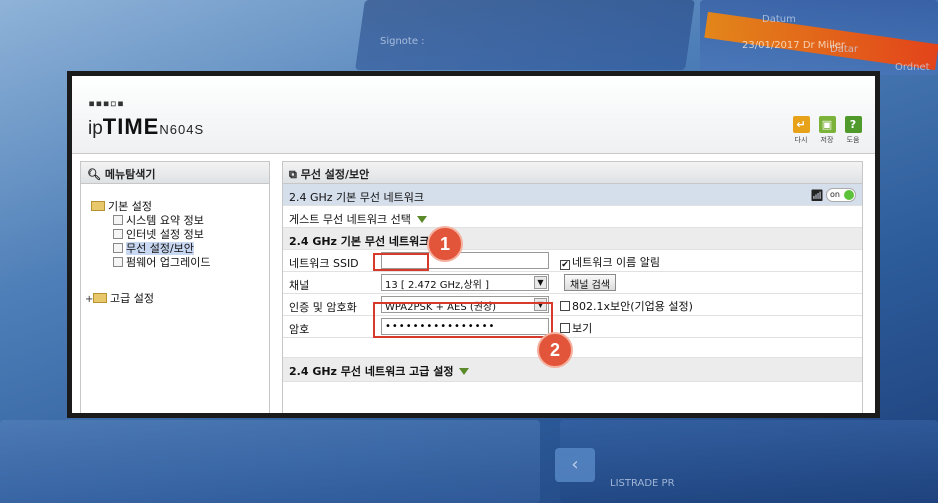 This screenshot has height=503, width=938. What do you see at coordinates (401, 262) in the screenshot?
I see `highlight-box-ssid` at bounding box center [401, 262].